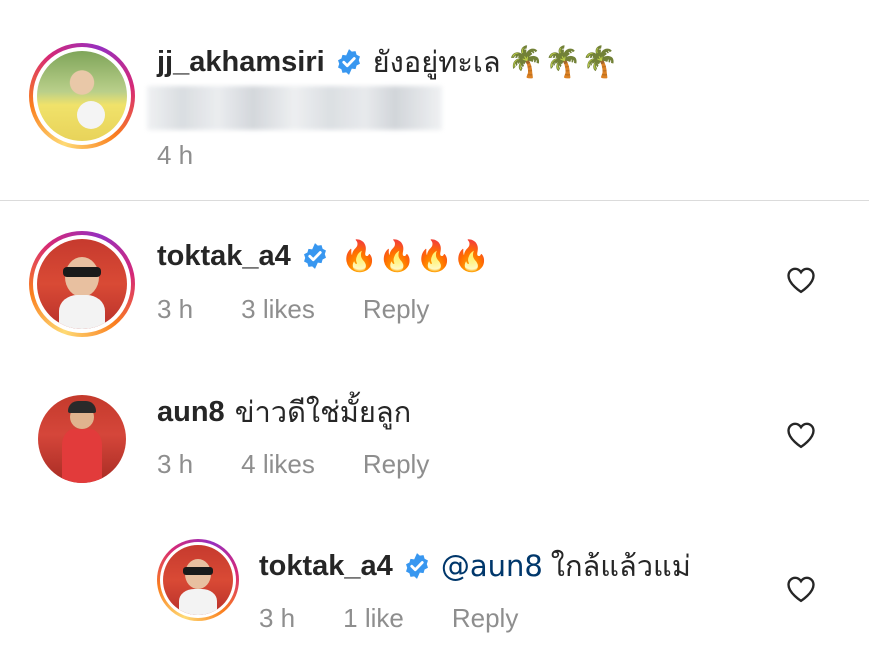 The width and height of the screenshot is (869, 663). What do you see at coordinates (492, 566) in the screenshot?
I see `mention-link: @aun8` at bounding box center [492, 566].